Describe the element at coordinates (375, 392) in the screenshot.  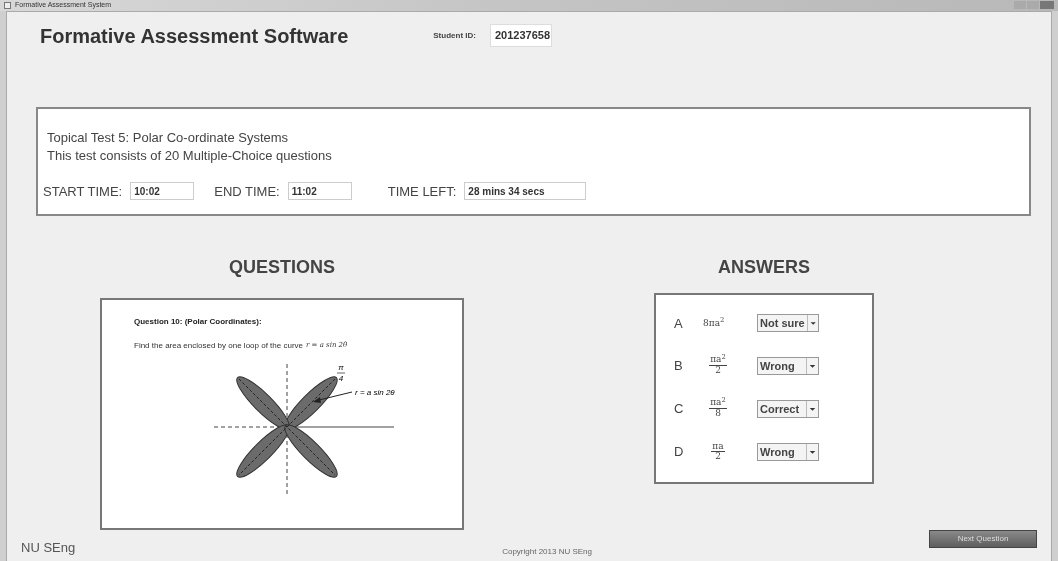
I see `curve-label: r = a sin 2θ` at that location.